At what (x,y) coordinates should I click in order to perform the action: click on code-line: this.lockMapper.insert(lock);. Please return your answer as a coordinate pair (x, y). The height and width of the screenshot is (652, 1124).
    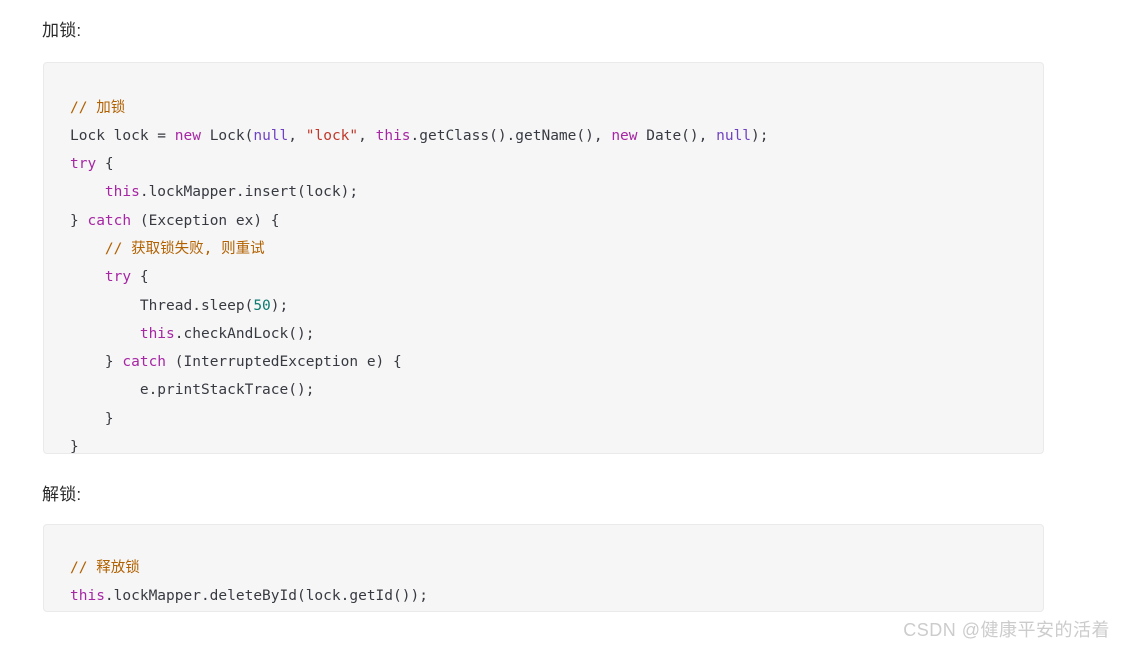
    Looking at the image, I should click on (419, 192).